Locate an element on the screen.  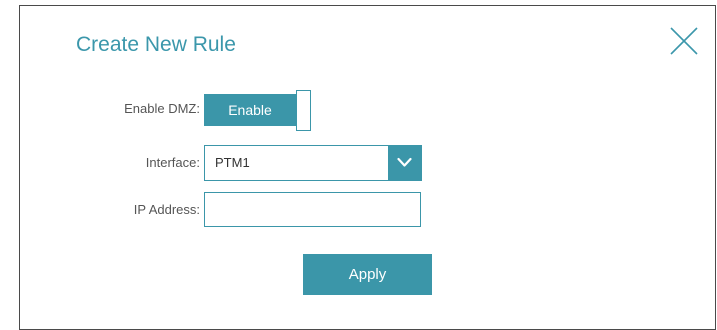
dialog-title: Create New Rule is located at coordinates (156, 44).